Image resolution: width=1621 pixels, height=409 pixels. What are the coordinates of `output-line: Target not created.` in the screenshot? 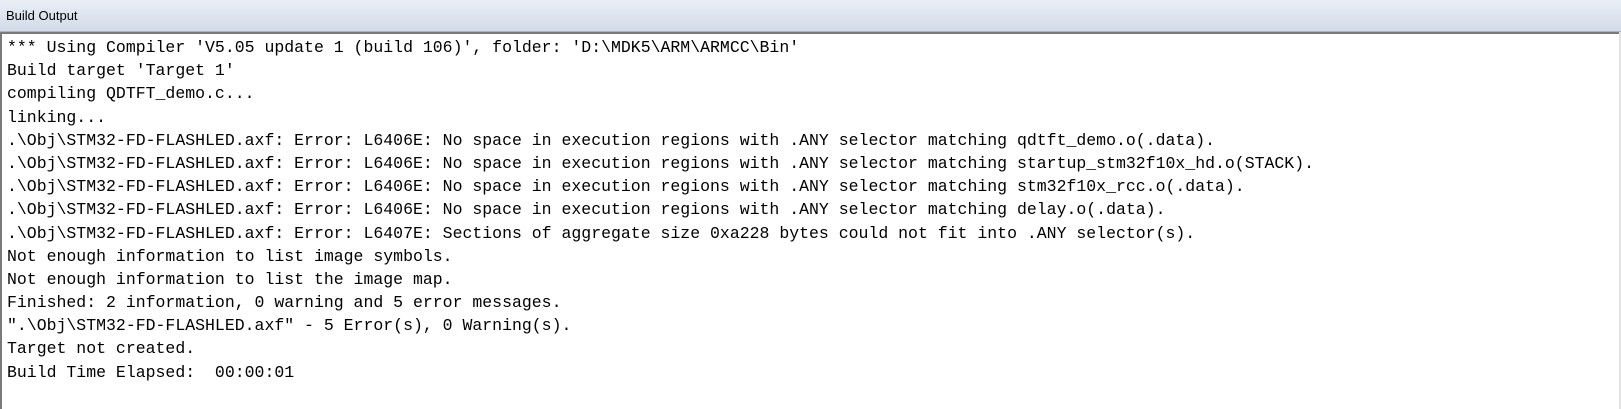 It's located at (101, 349).